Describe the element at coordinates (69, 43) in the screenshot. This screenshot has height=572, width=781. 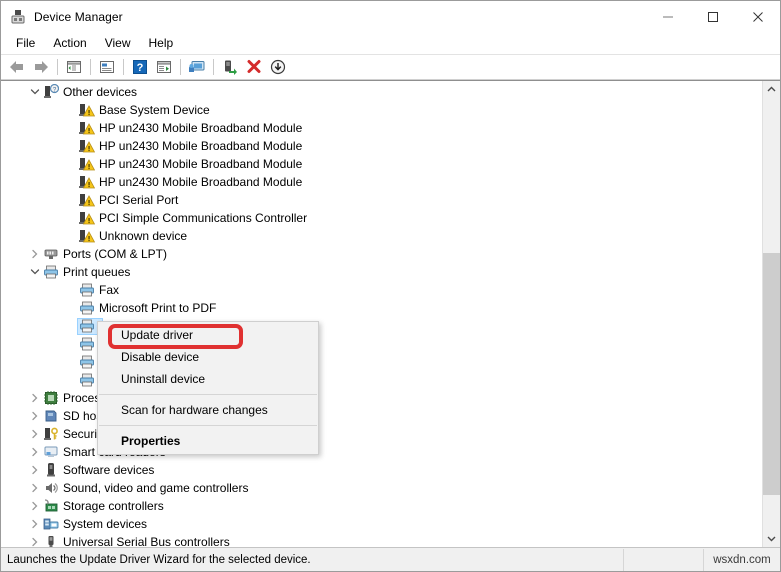
I see `menu-action: Action` at that location.